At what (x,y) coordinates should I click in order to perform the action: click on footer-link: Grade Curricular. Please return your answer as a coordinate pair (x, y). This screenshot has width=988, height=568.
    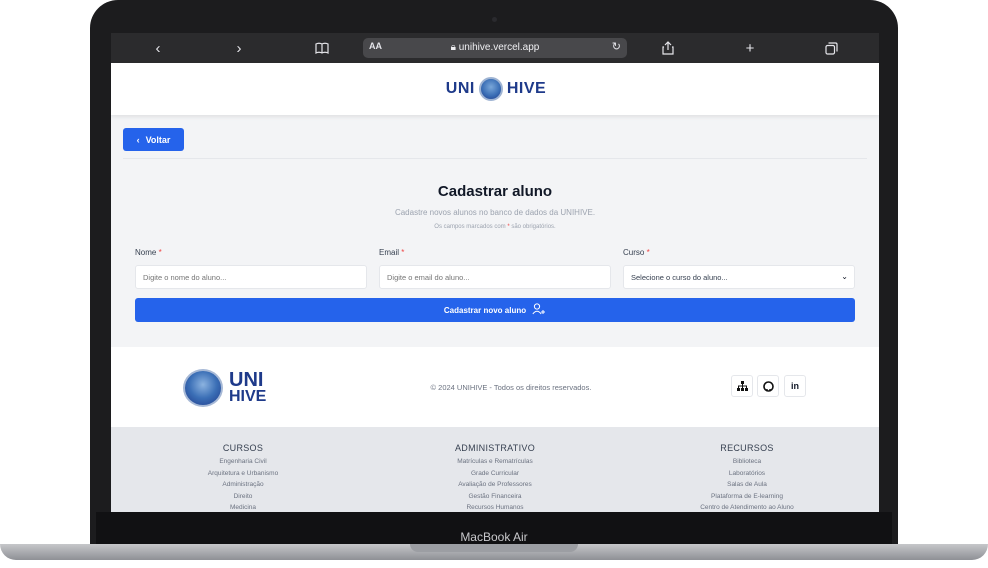
    Looking at the image, I should click on (495, 474).